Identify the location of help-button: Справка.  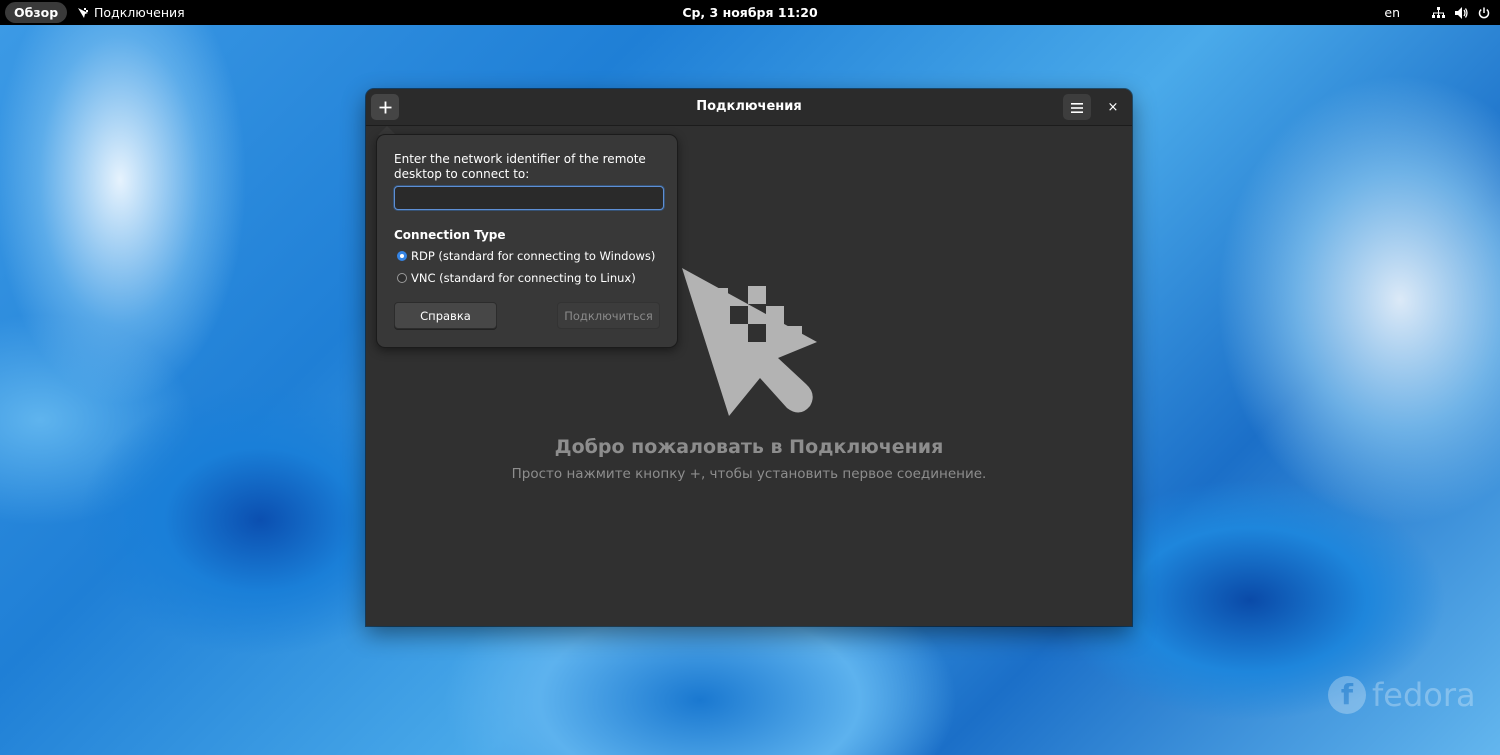
(445, 315).